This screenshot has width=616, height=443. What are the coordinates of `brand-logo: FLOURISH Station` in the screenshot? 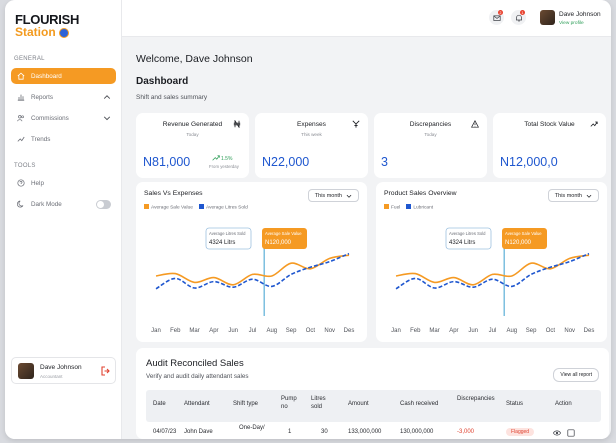 It's located at (47, 26).